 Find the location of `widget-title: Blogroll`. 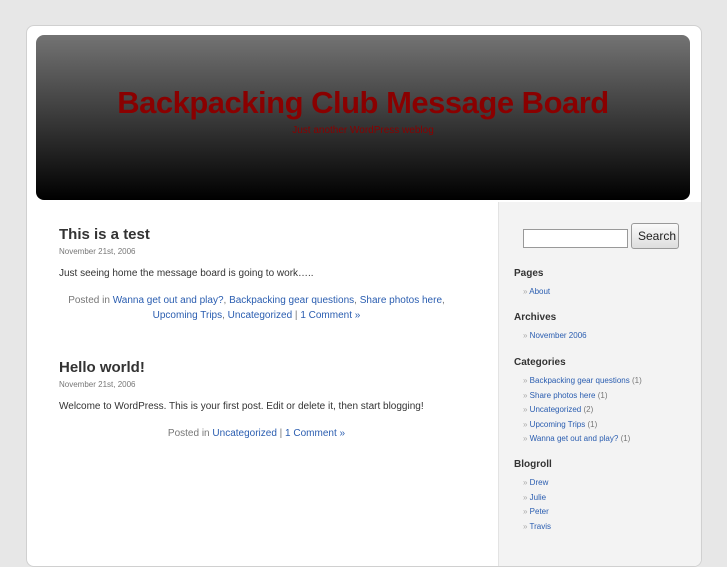

widget-title: Blogroll is located at coordinates (533, 464).